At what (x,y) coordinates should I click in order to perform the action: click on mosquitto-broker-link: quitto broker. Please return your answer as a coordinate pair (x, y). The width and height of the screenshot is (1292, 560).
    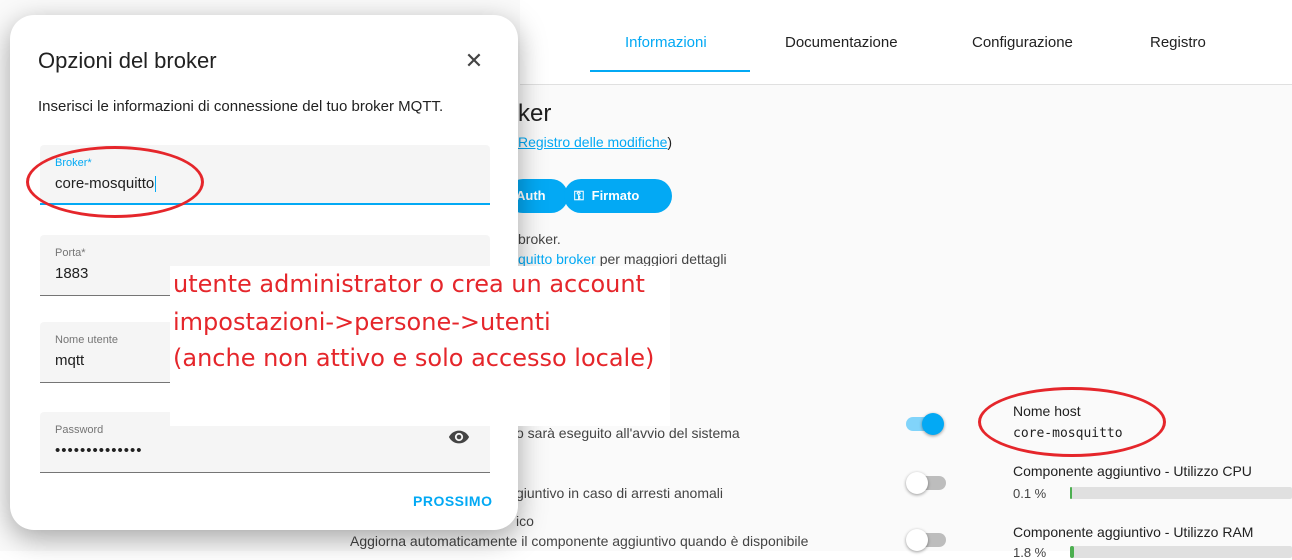
    Looking at the image, I should click on (557, 259).